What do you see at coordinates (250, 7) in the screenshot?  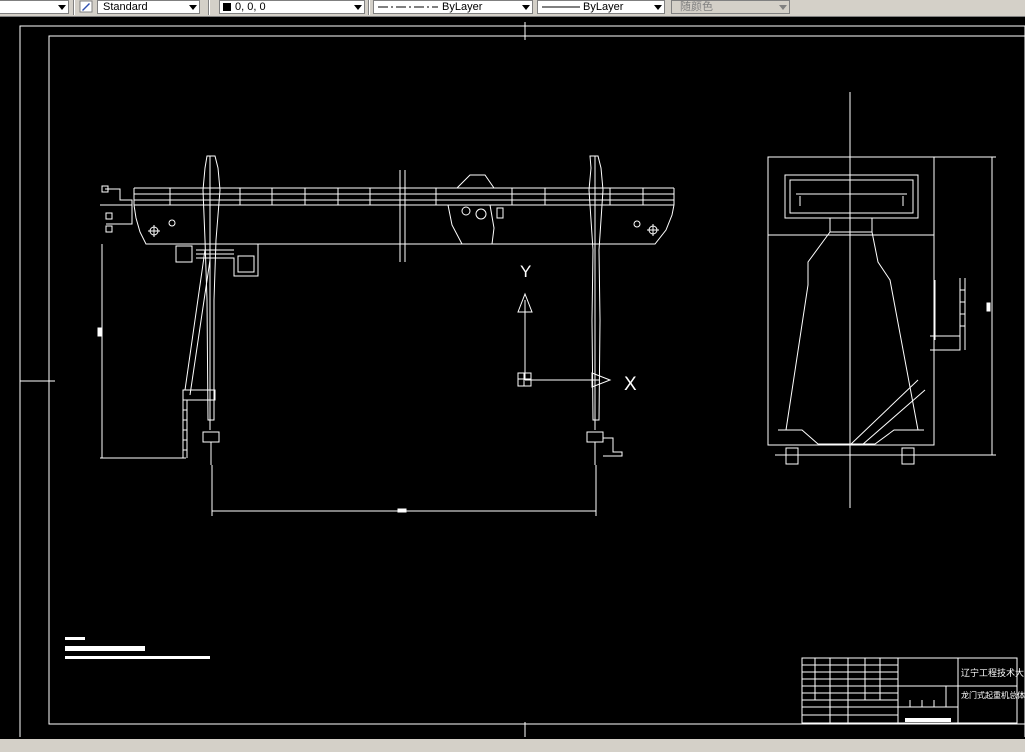 I see `color-value: 0, 0, 0` at bounding box center [250, 7].